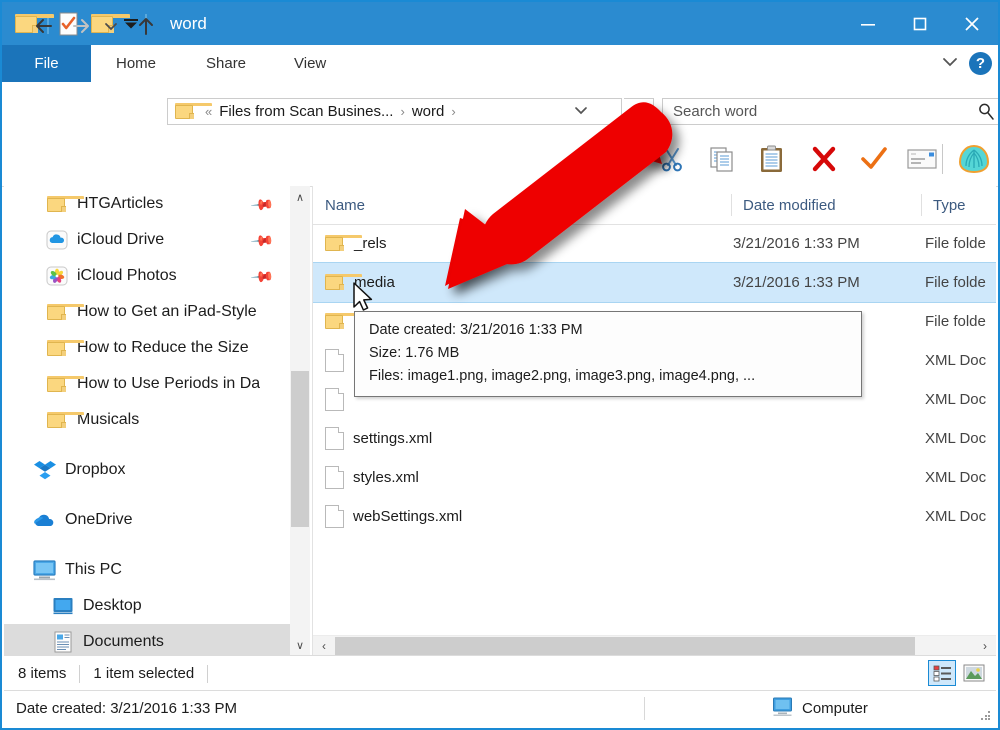 This screenshot has height=730, width=1000. What do you see at coordinates (111, 26) in the screenshot?
I see `recent-locations-icon` at bounding box center [111, 26].